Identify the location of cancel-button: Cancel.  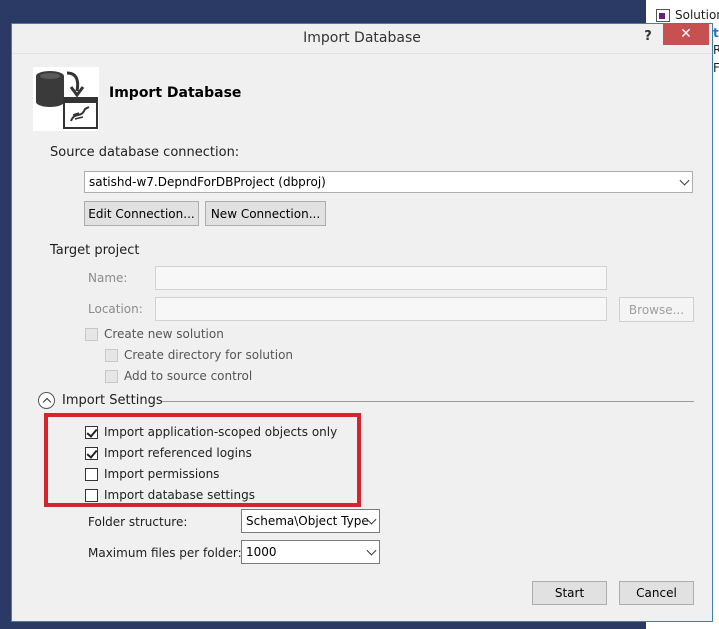
(656, 593).